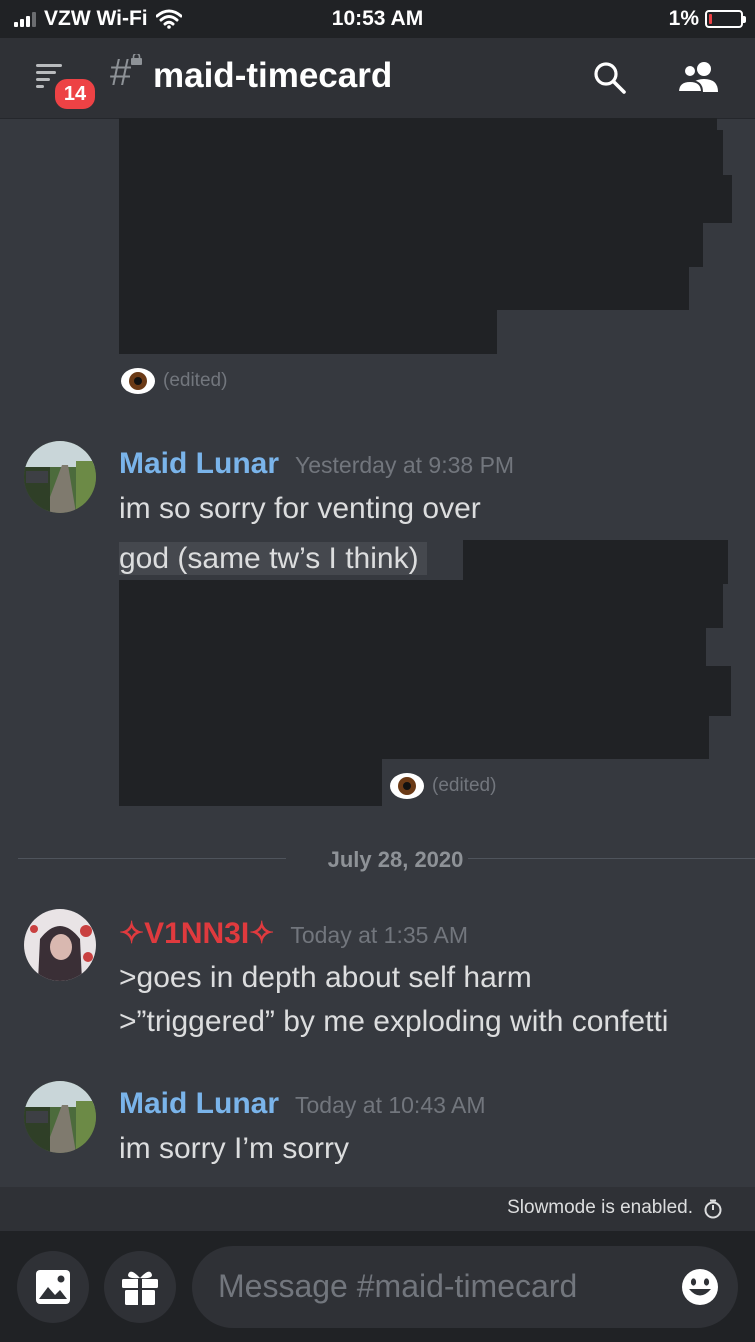 This screenshot has height=1342, width=755. What do you see at coordinates (395, 859) in the screenshot?
I see `date-divider-label: July 28, 2020` at bounding box center [395, 859].